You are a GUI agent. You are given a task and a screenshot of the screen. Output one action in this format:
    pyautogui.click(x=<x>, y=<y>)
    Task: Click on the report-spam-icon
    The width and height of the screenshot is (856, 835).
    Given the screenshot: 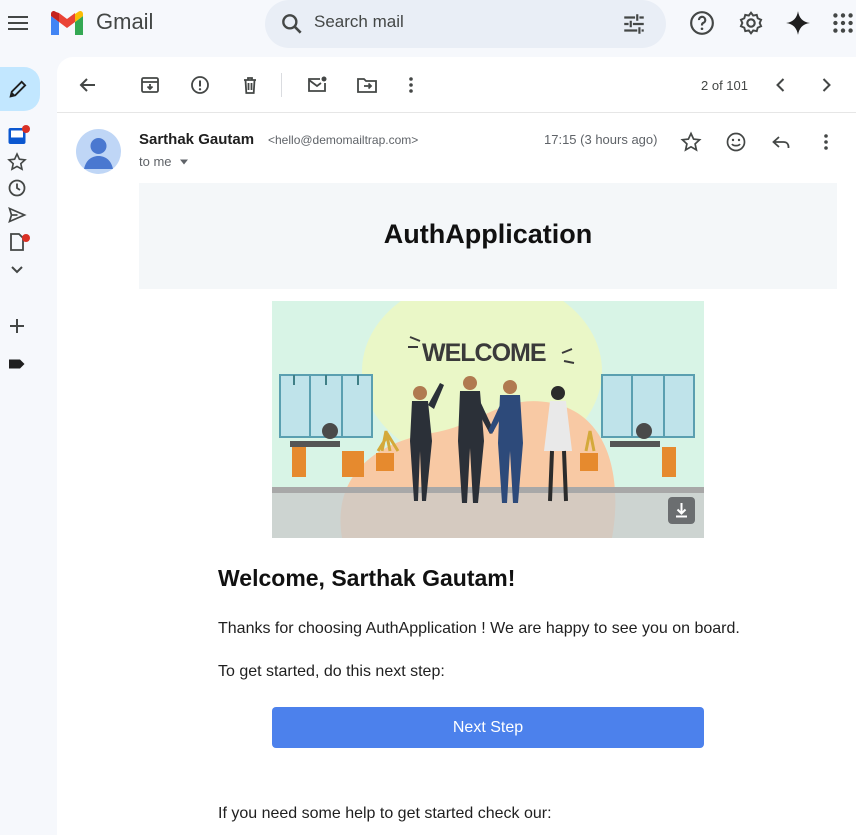 What is the action you would take?
    pyautogui.click(x=200, y=85)
    